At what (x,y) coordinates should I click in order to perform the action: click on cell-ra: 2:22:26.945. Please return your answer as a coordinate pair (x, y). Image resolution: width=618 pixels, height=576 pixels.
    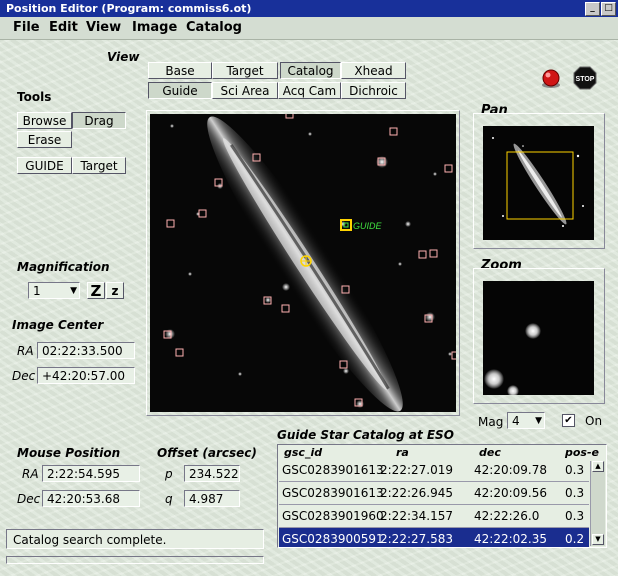
    Looking at the image, I should click on (416, 493).